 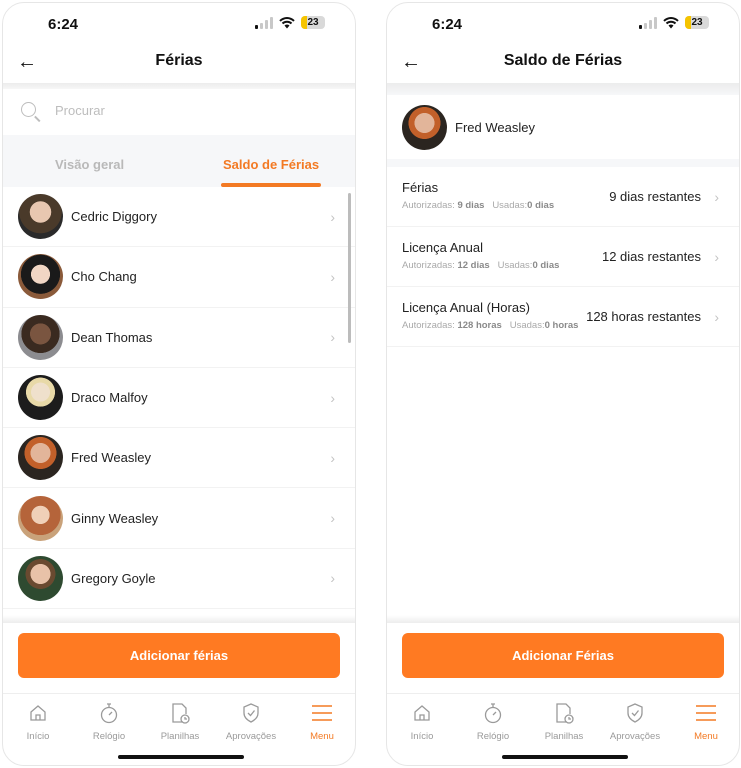 What do you see at coordinates (442, 247) in the screenshot?
I see `balance-title: Licença Anual` at bounding box center [442, 247].